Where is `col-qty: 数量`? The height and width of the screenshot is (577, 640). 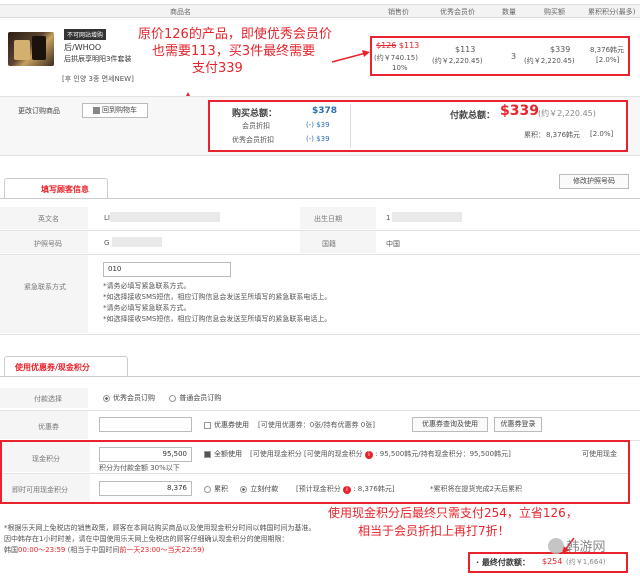
col-qty: 数量 is located at coordinates (509, 12).